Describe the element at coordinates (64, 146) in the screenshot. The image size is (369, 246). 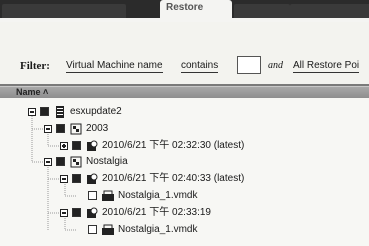
I see `expand-toggle` at that location.